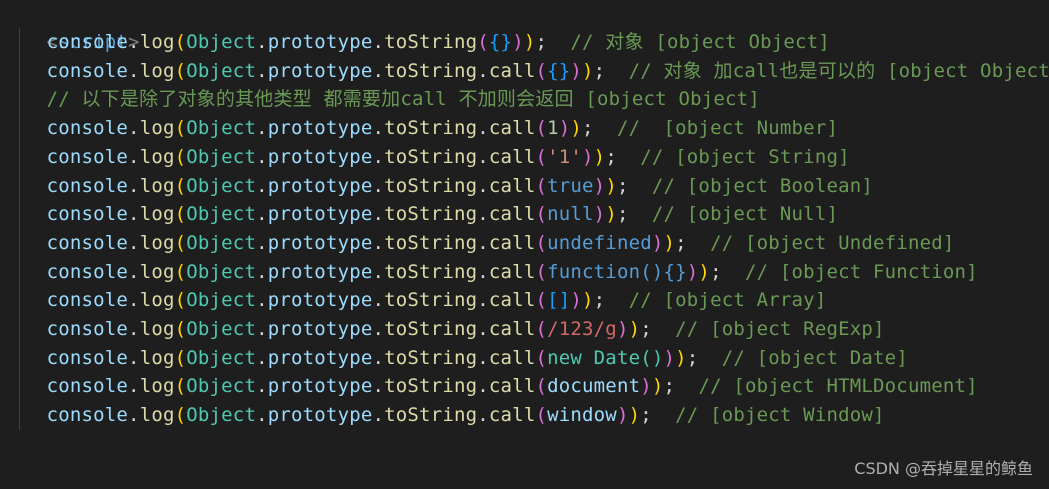  I want to click on code-comment: // [object Undefined], so click(832, 242).